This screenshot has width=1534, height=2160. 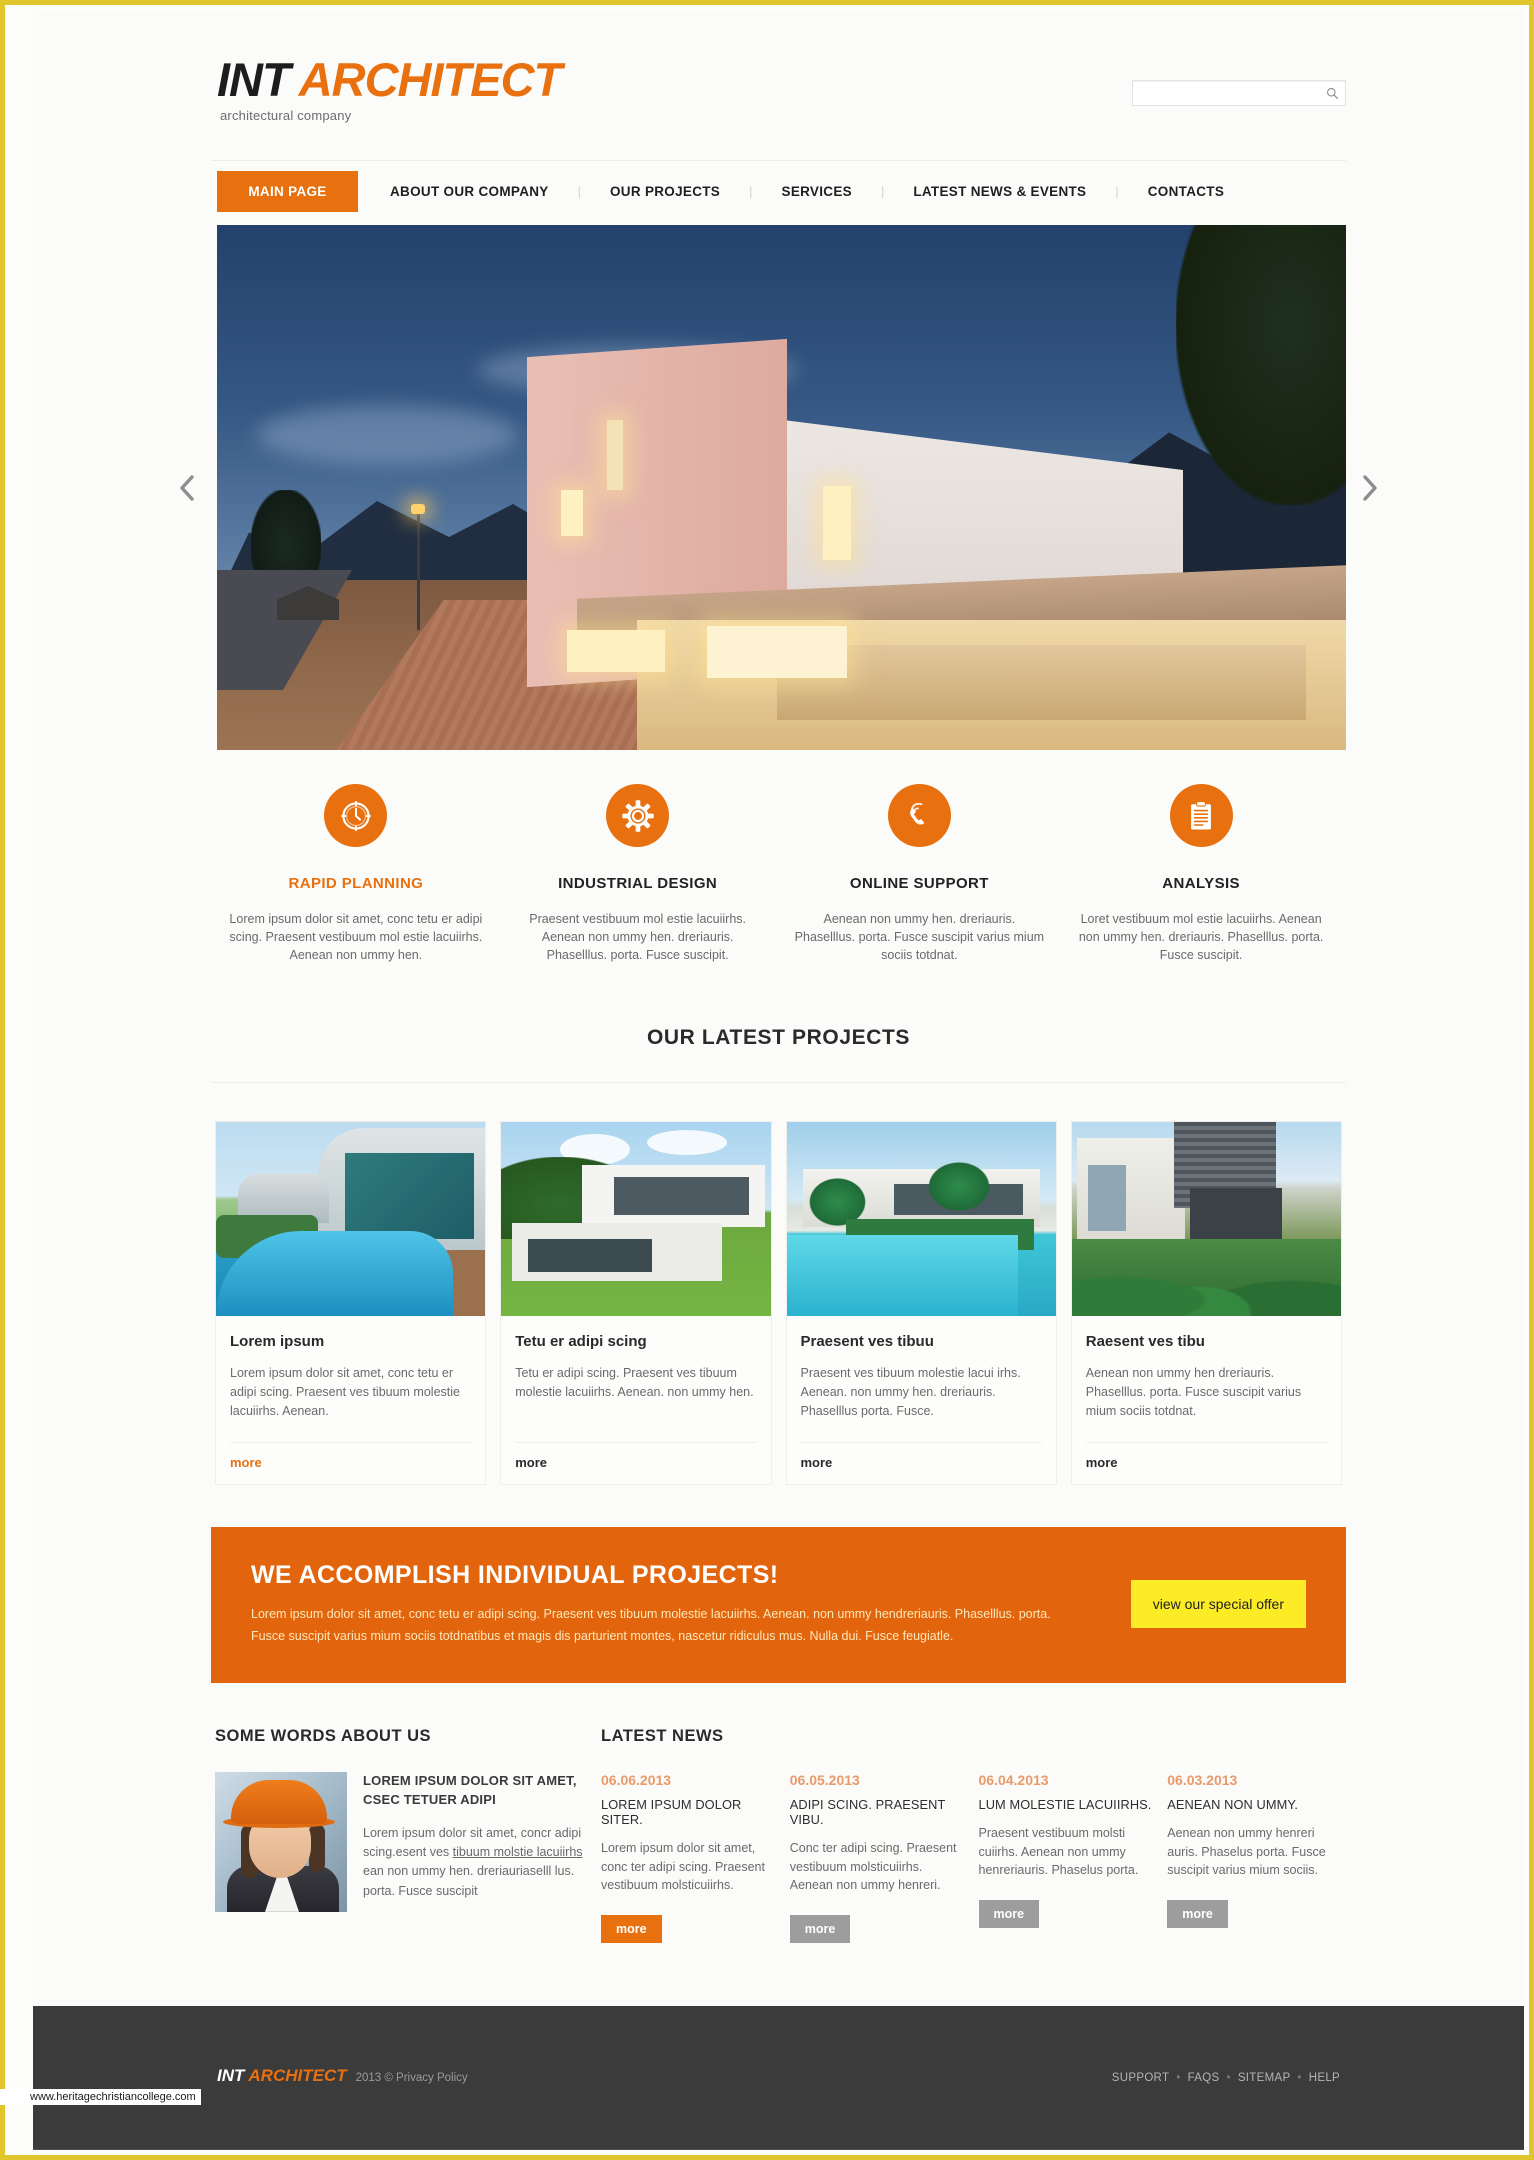 What do you see at coordinates (636, 1779) in the screenshot?
I see `news-date: 06.06.2013` at bounding box center [636, 1779].